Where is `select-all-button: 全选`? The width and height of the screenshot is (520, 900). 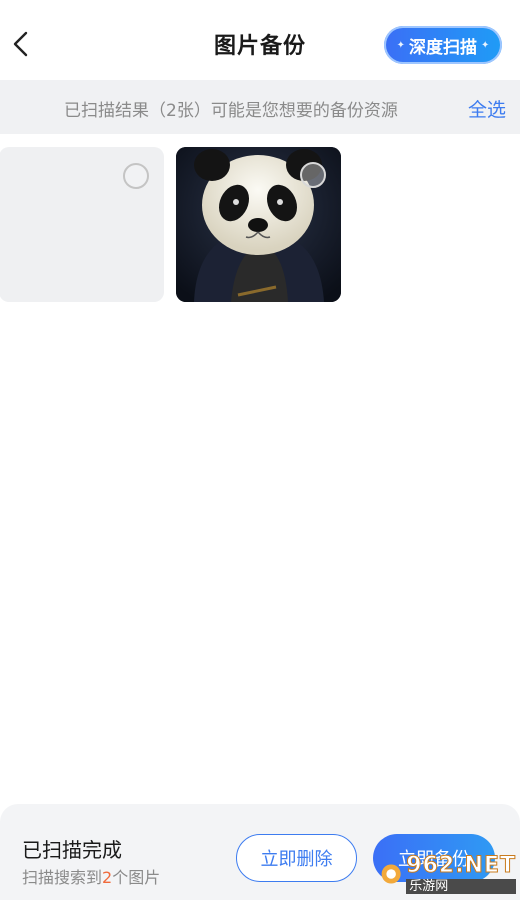
select-all-button: 全选 is located at coordinates (487, 108).